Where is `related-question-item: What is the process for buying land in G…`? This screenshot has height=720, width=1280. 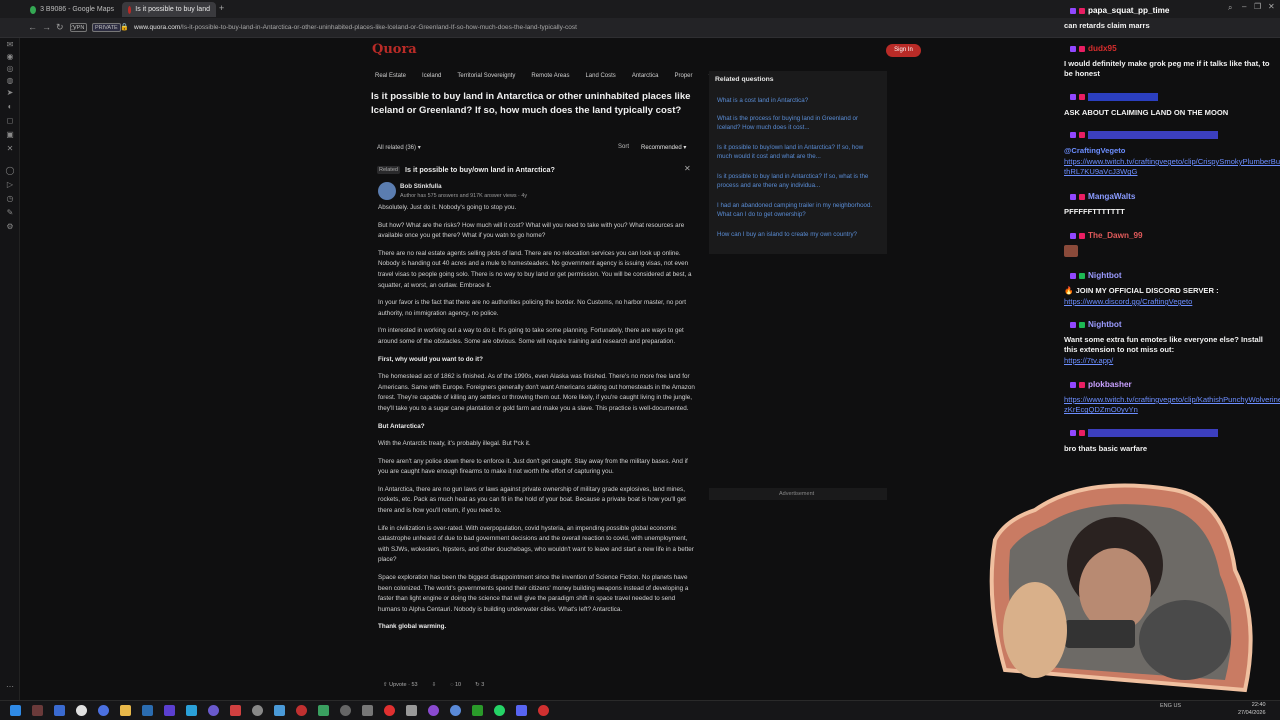
related-question-item: What is the process for buying land in G… is located at coordinates (798, 123).